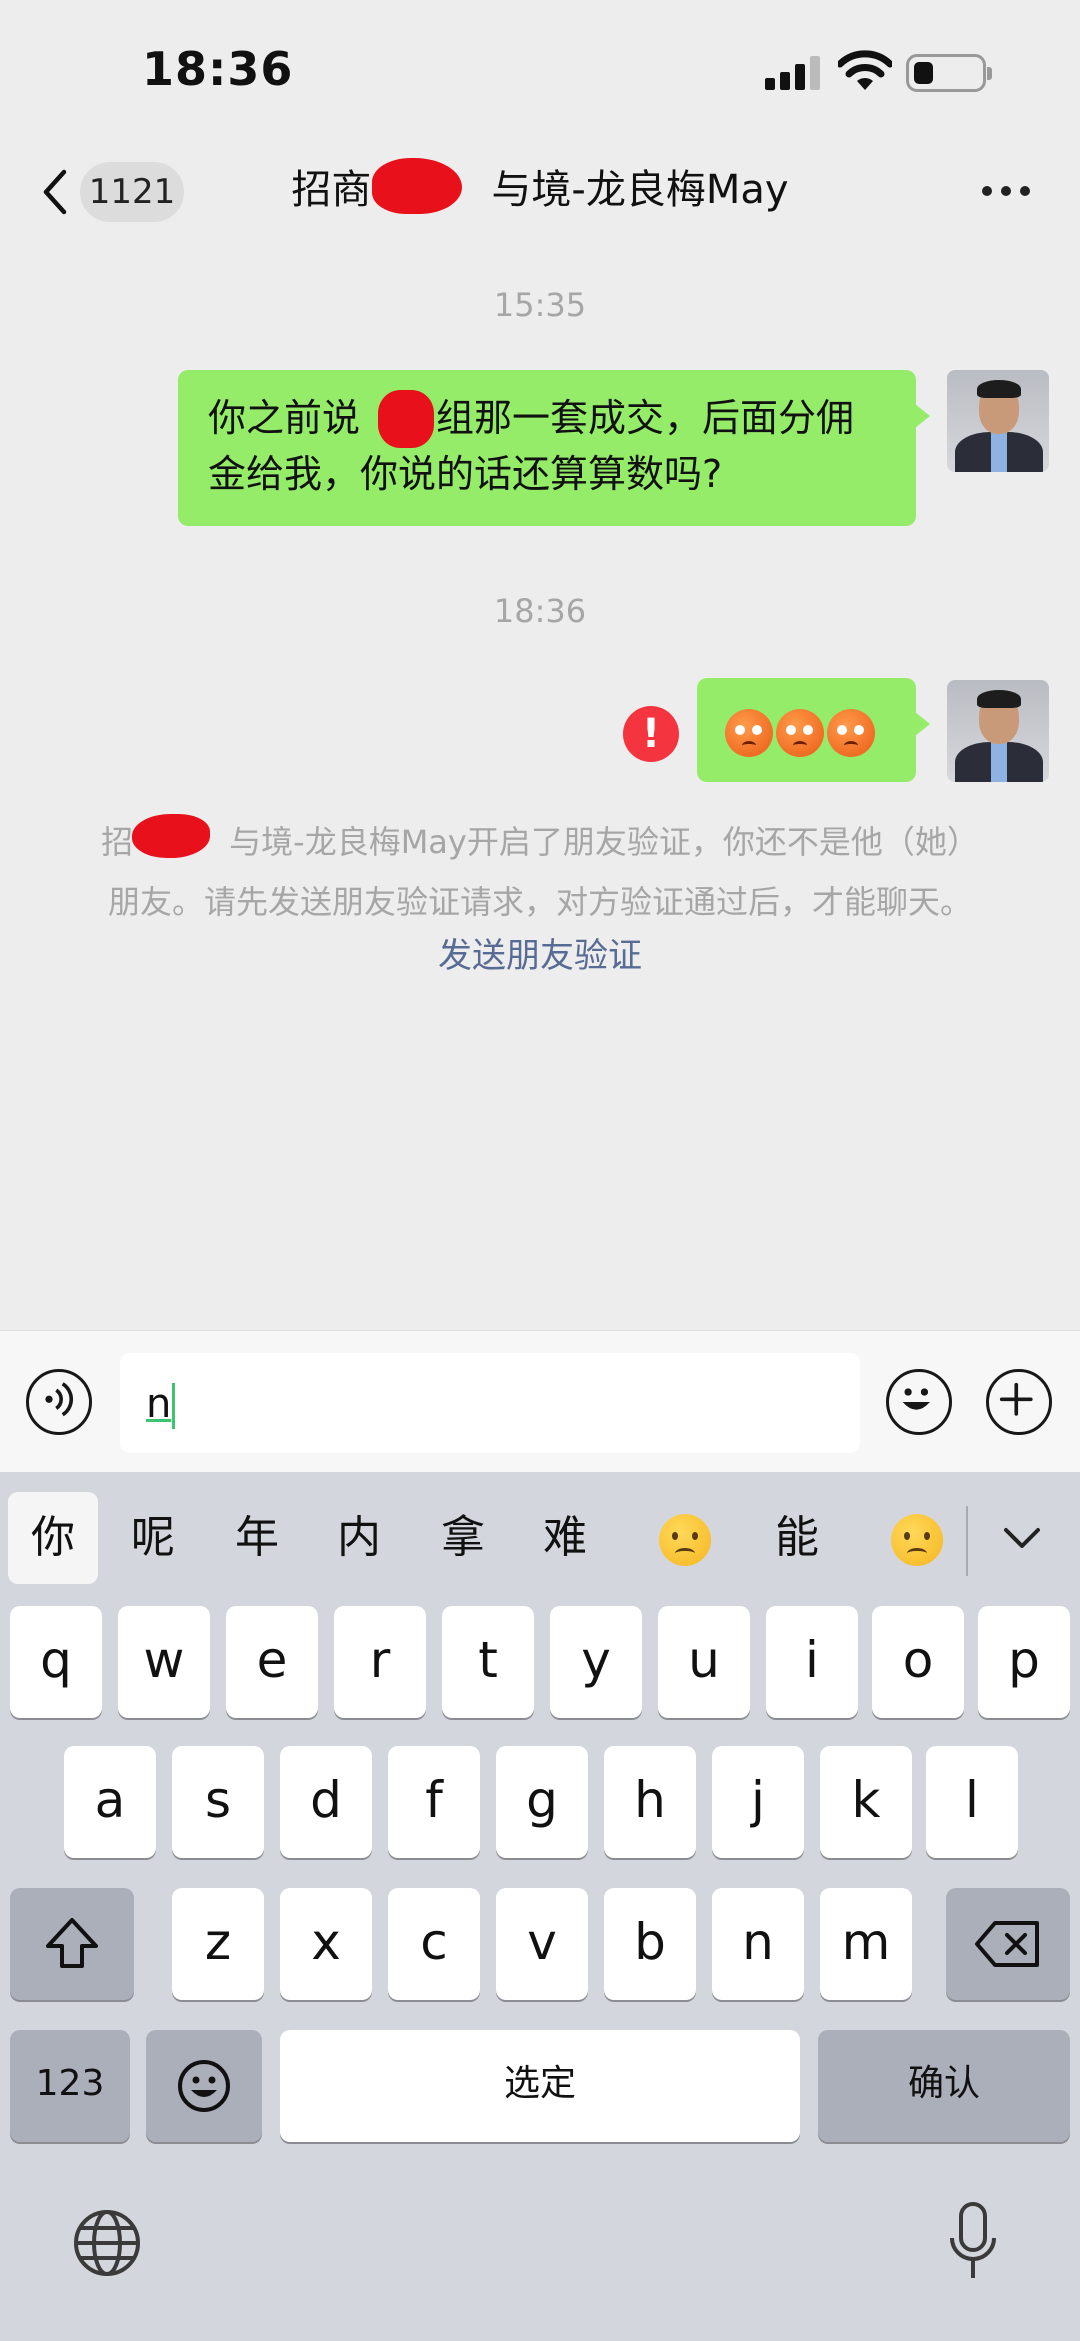 The width and height of the screenshot is (1080, 2341). What do you see at coordinates (972, 1802) in the screenshot?
I see `key-l: l` at bounding box center [972, 1802].